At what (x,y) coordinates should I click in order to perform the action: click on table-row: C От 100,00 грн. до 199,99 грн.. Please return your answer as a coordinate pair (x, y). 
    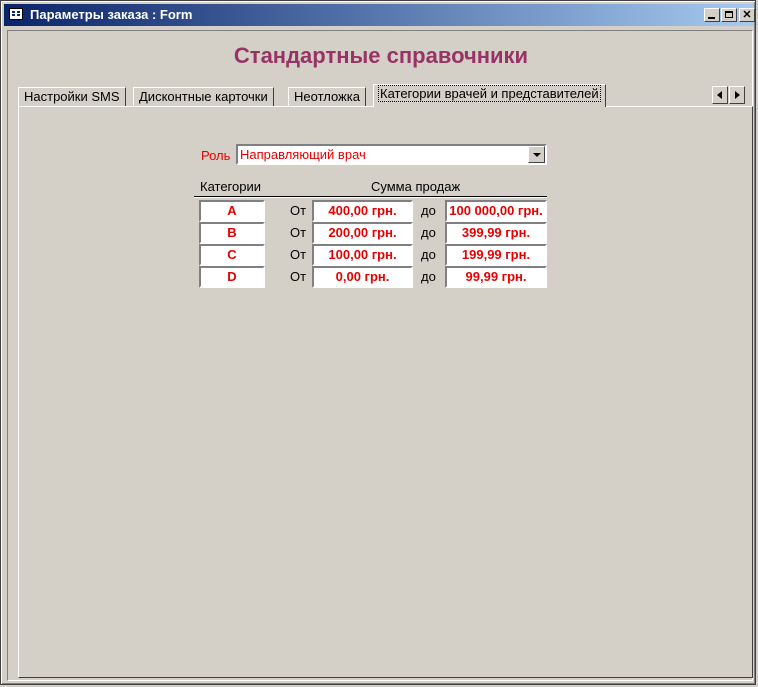
    Looking at the image, I should click on (386, 255).